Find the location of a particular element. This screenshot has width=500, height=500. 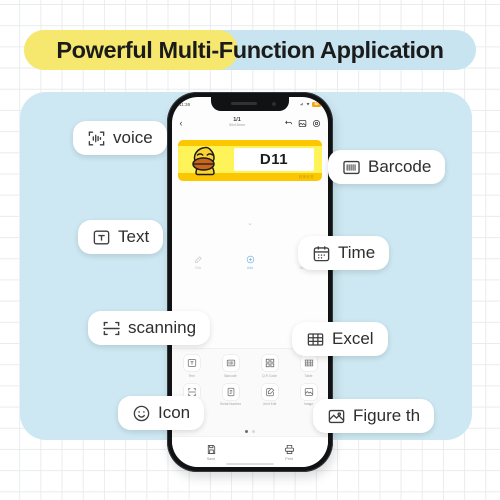

calendar-icon is located at coordinates (321, 253).